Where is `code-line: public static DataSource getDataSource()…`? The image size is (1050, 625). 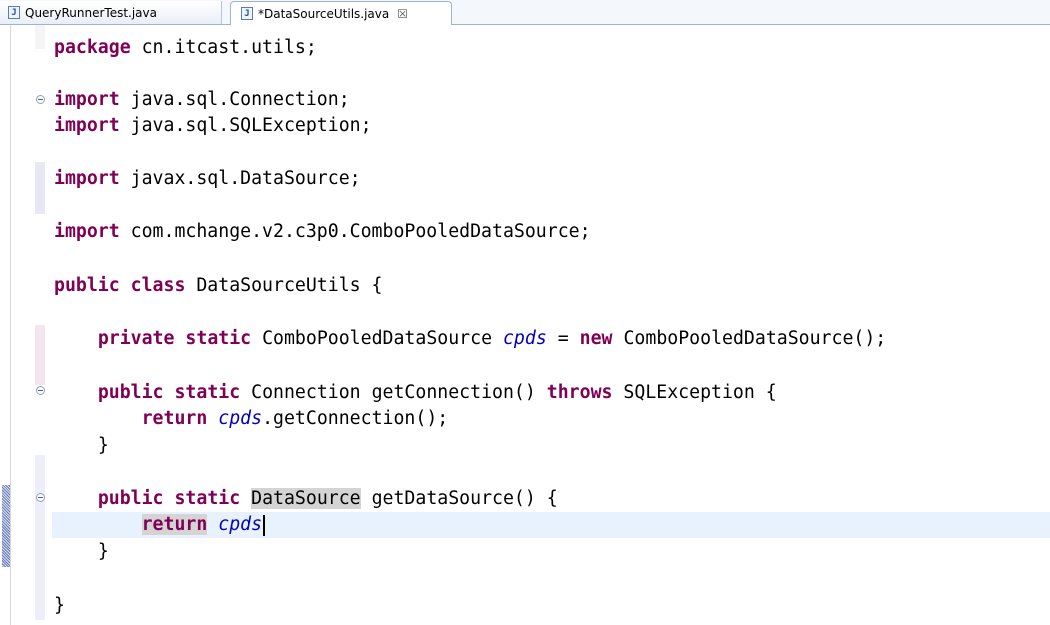
code-line: public static DataSource getDataSource()… is located at coordinates (306, 499).